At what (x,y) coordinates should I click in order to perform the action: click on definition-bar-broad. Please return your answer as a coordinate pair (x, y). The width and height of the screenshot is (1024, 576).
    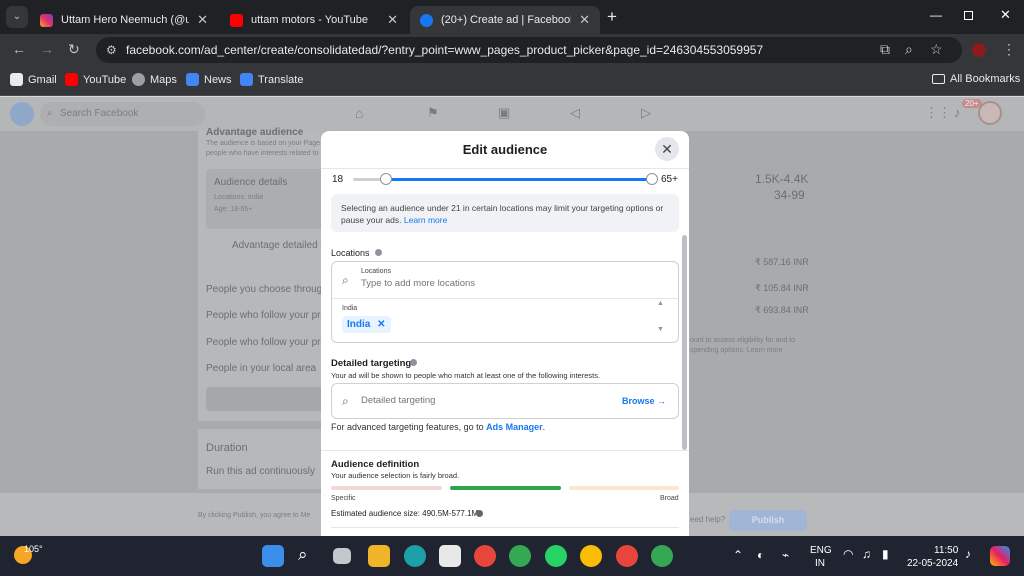
    Looking at the image, I should click on (624, 488).